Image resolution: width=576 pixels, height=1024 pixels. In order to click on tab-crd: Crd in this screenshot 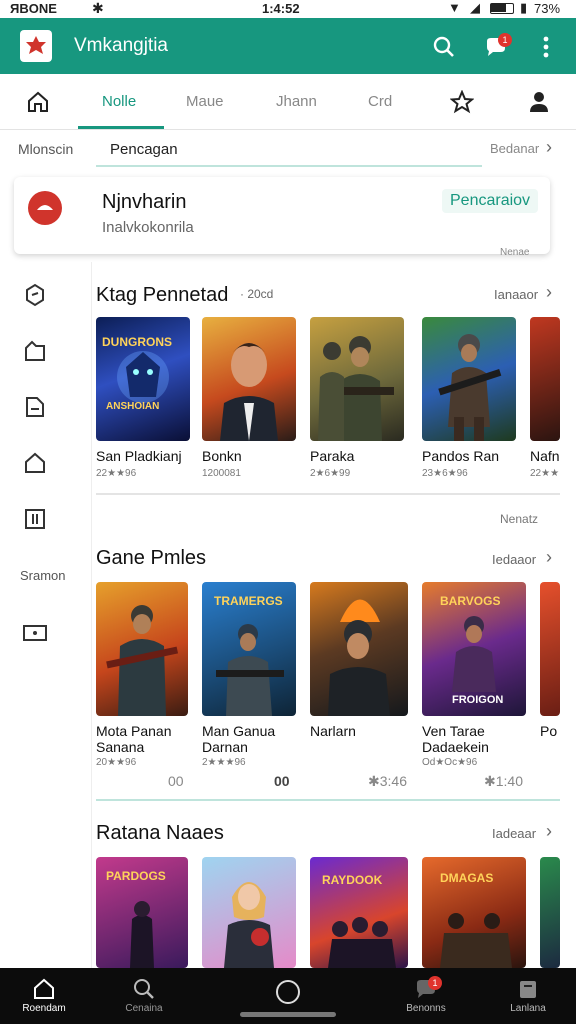, I will do `click(380, 101)`.